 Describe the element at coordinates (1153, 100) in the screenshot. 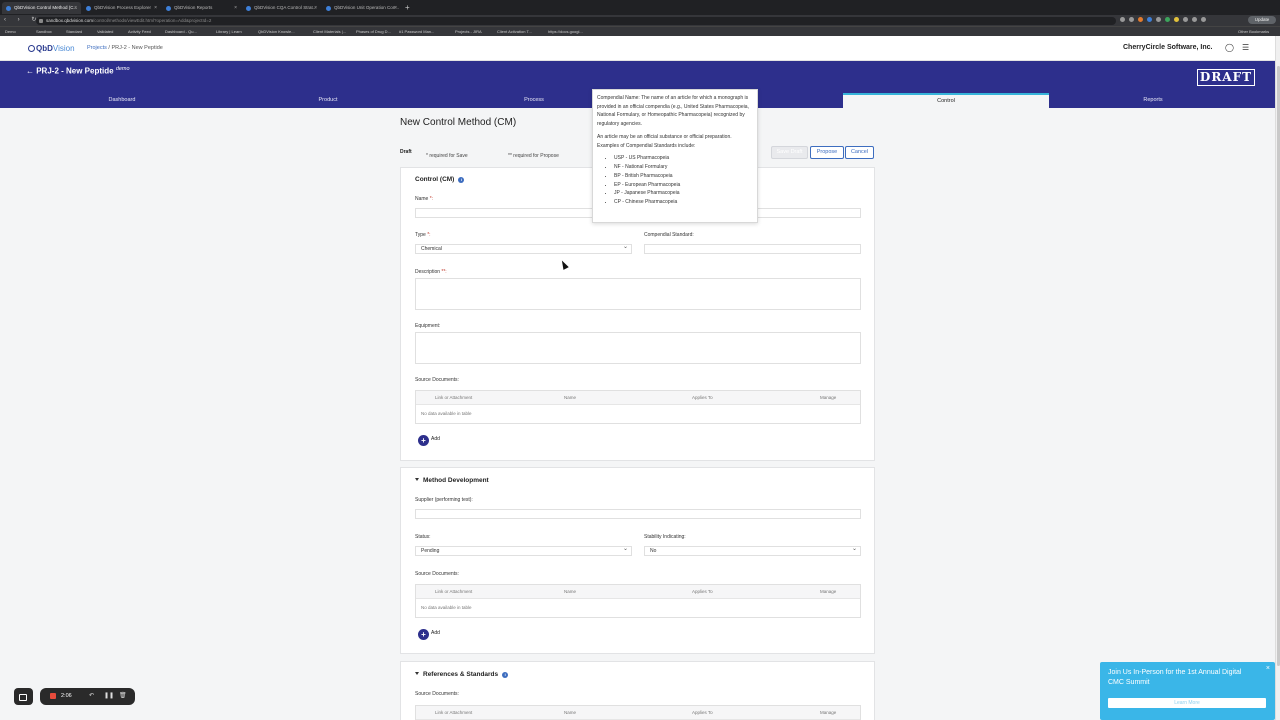

I see `tab-reports: Reports` at that location.